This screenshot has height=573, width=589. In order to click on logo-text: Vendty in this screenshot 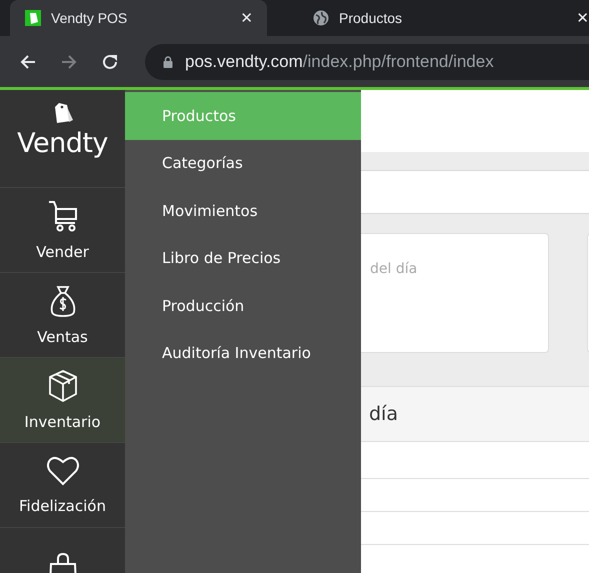, I will do `click(62, 143)`.